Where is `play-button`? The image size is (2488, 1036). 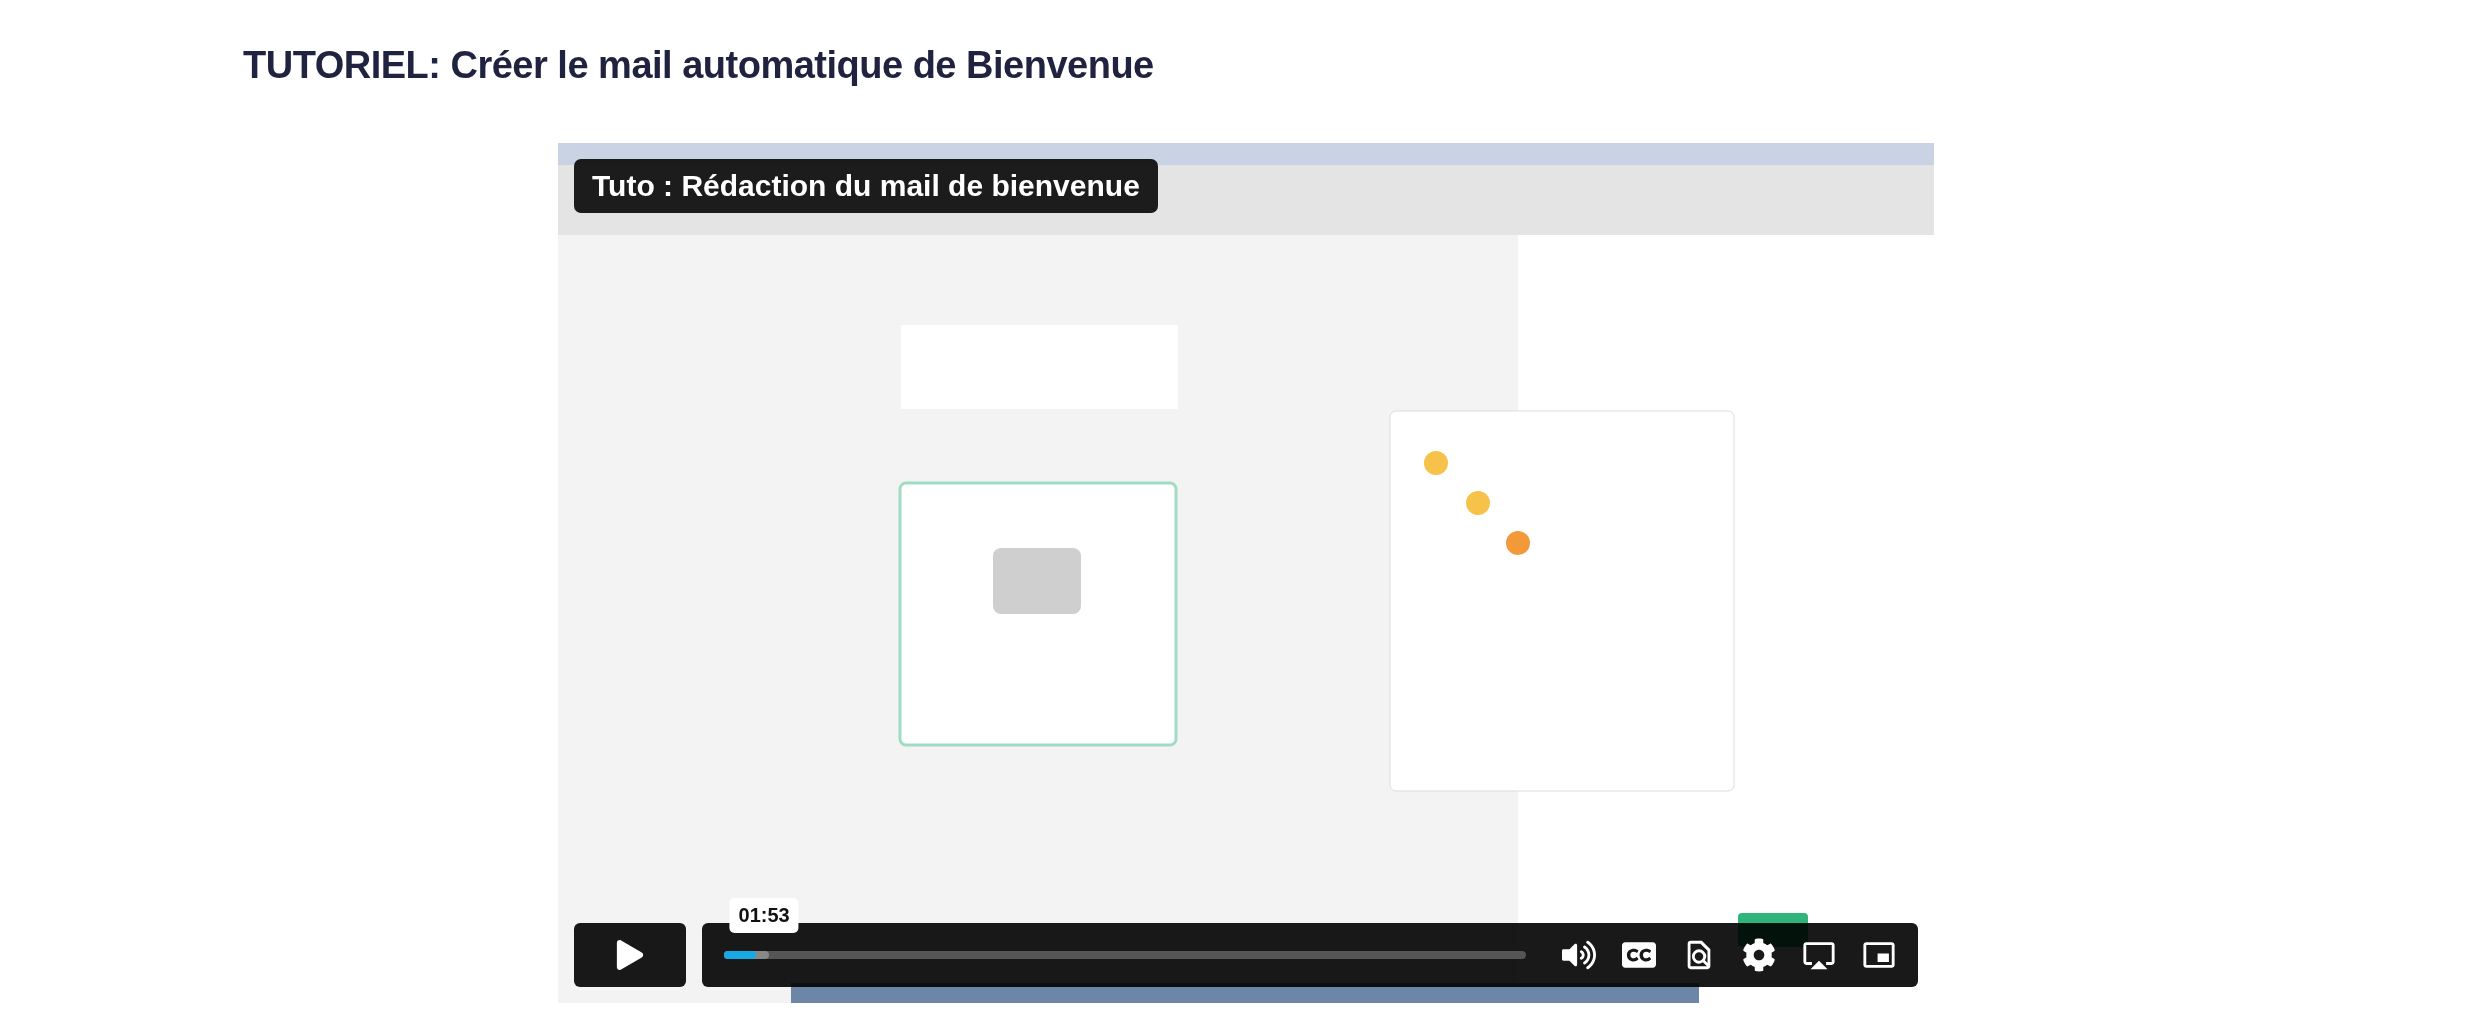 play-button is located at coordinates (630, 955).